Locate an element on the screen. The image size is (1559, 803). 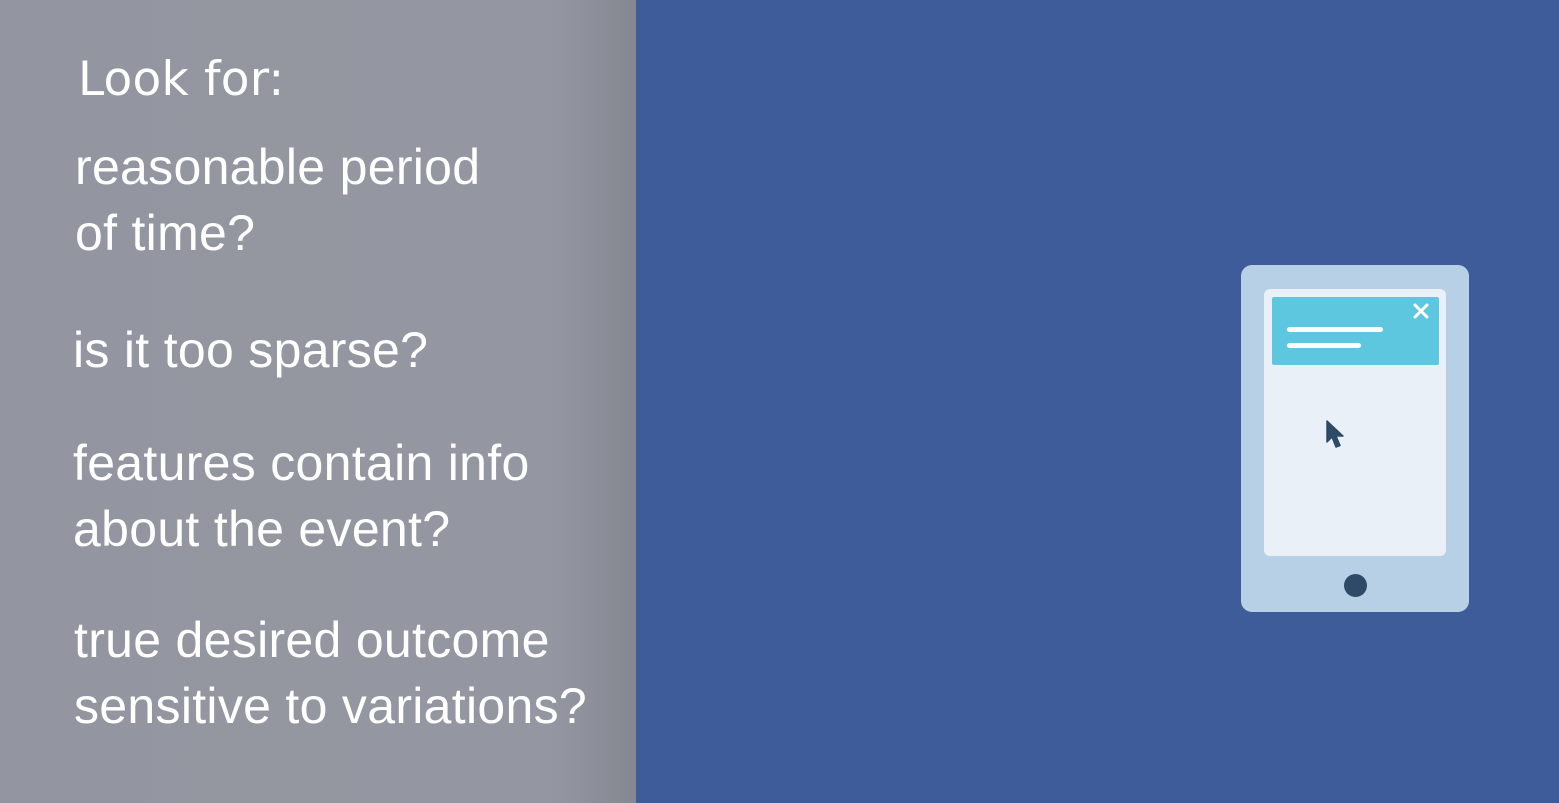
checklist-item-line: about the event? is located at coordinates (262, 529).